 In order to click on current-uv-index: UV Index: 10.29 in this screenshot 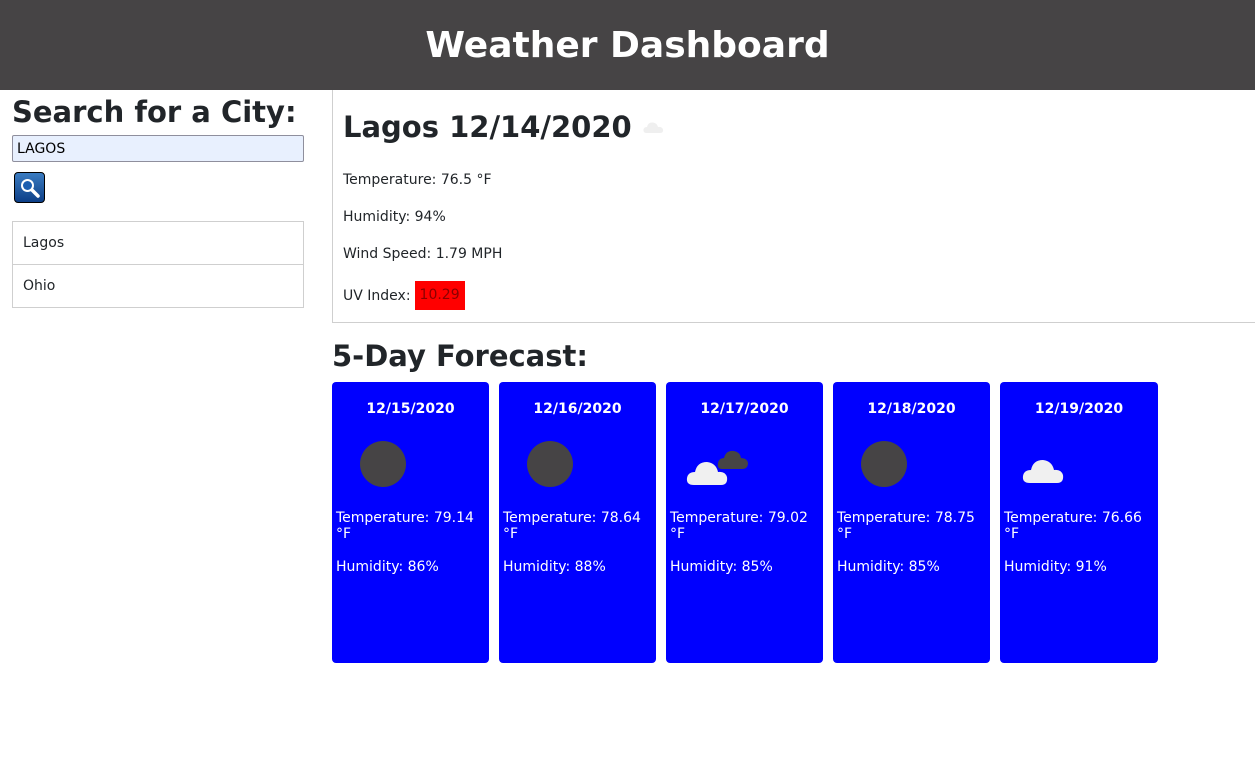, I will do `click(799, 295)`.